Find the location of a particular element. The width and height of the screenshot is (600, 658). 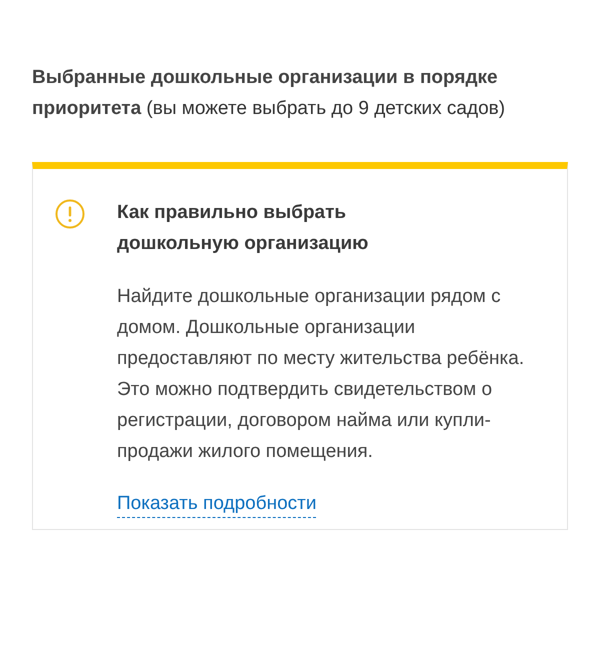

warning-icon is located at coordinates (70, 214).